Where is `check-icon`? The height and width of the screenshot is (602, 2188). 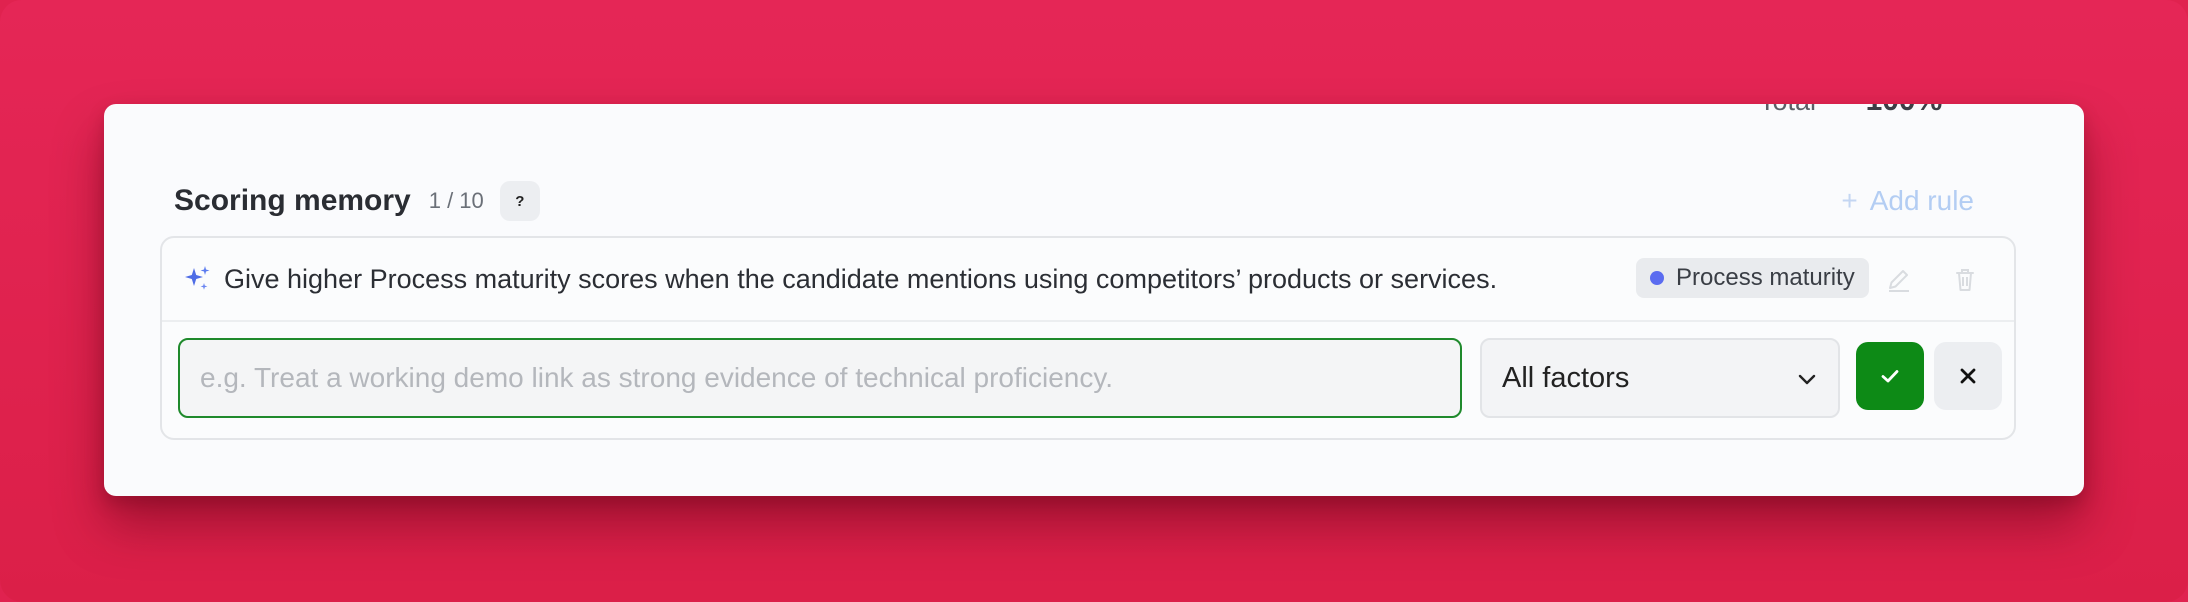 check-icon is located at coordinates (1890, 376).